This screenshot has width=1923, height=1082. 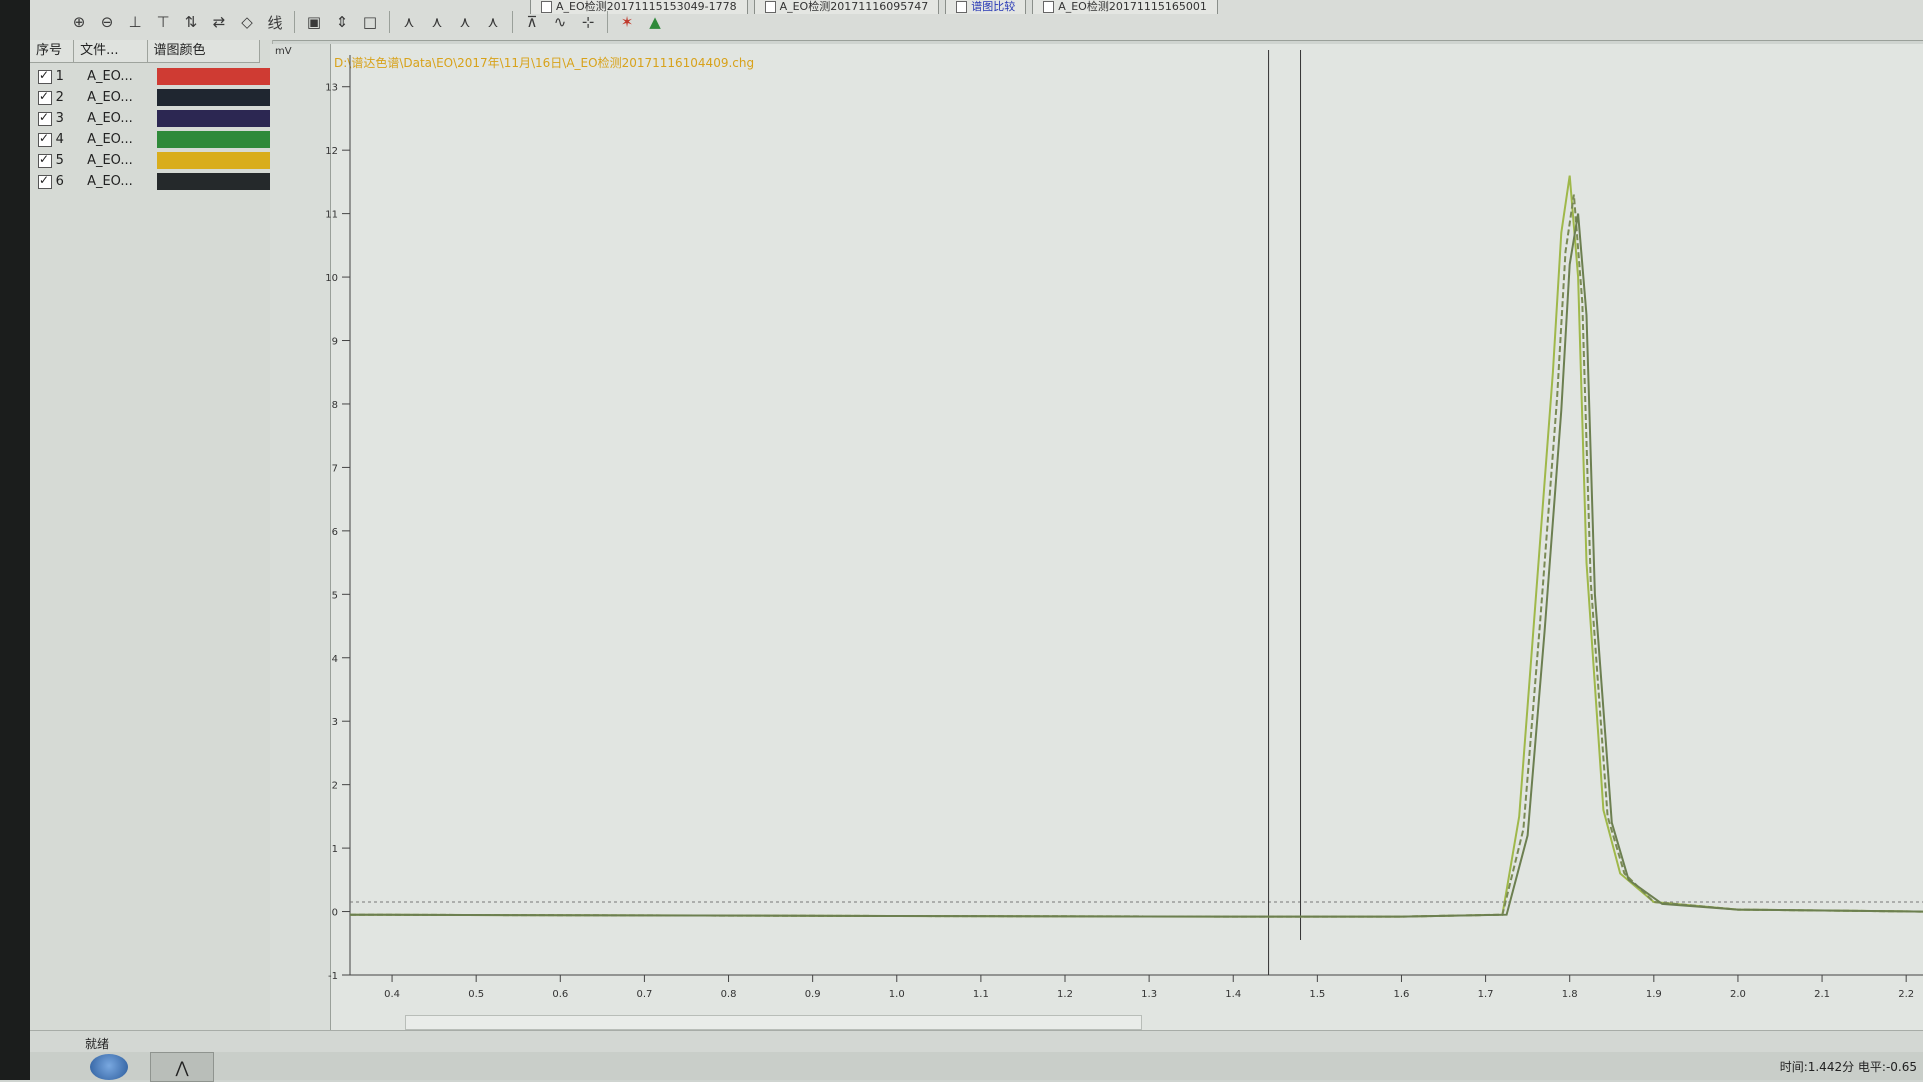 What do you see at coordinates (1822, 994) in the screenshot?
I see `x-tick-label: 2.1` at bounding box center [1822, 994].